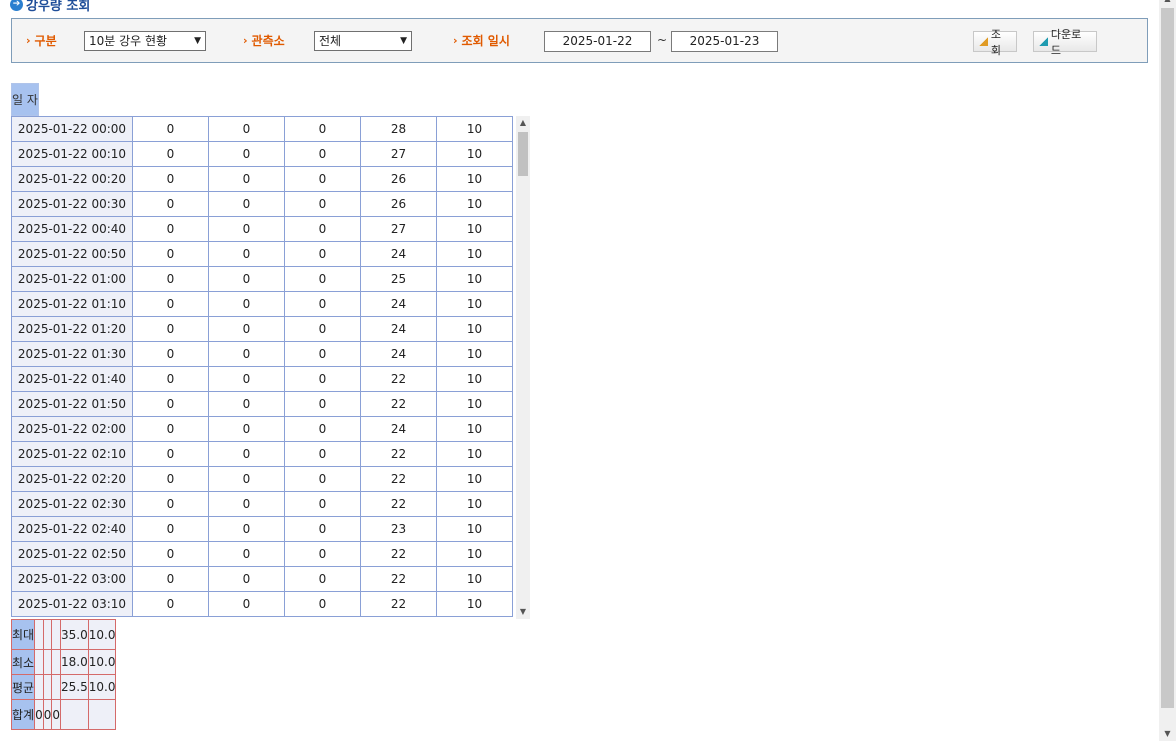 This screenshot has height=741, width=1176. What do you see at coordinates (262, 304) in the screenshot?
I see `table-row: 2025-01-22 01:10 0 0 0 24 10` at bounding box center [262, 304].